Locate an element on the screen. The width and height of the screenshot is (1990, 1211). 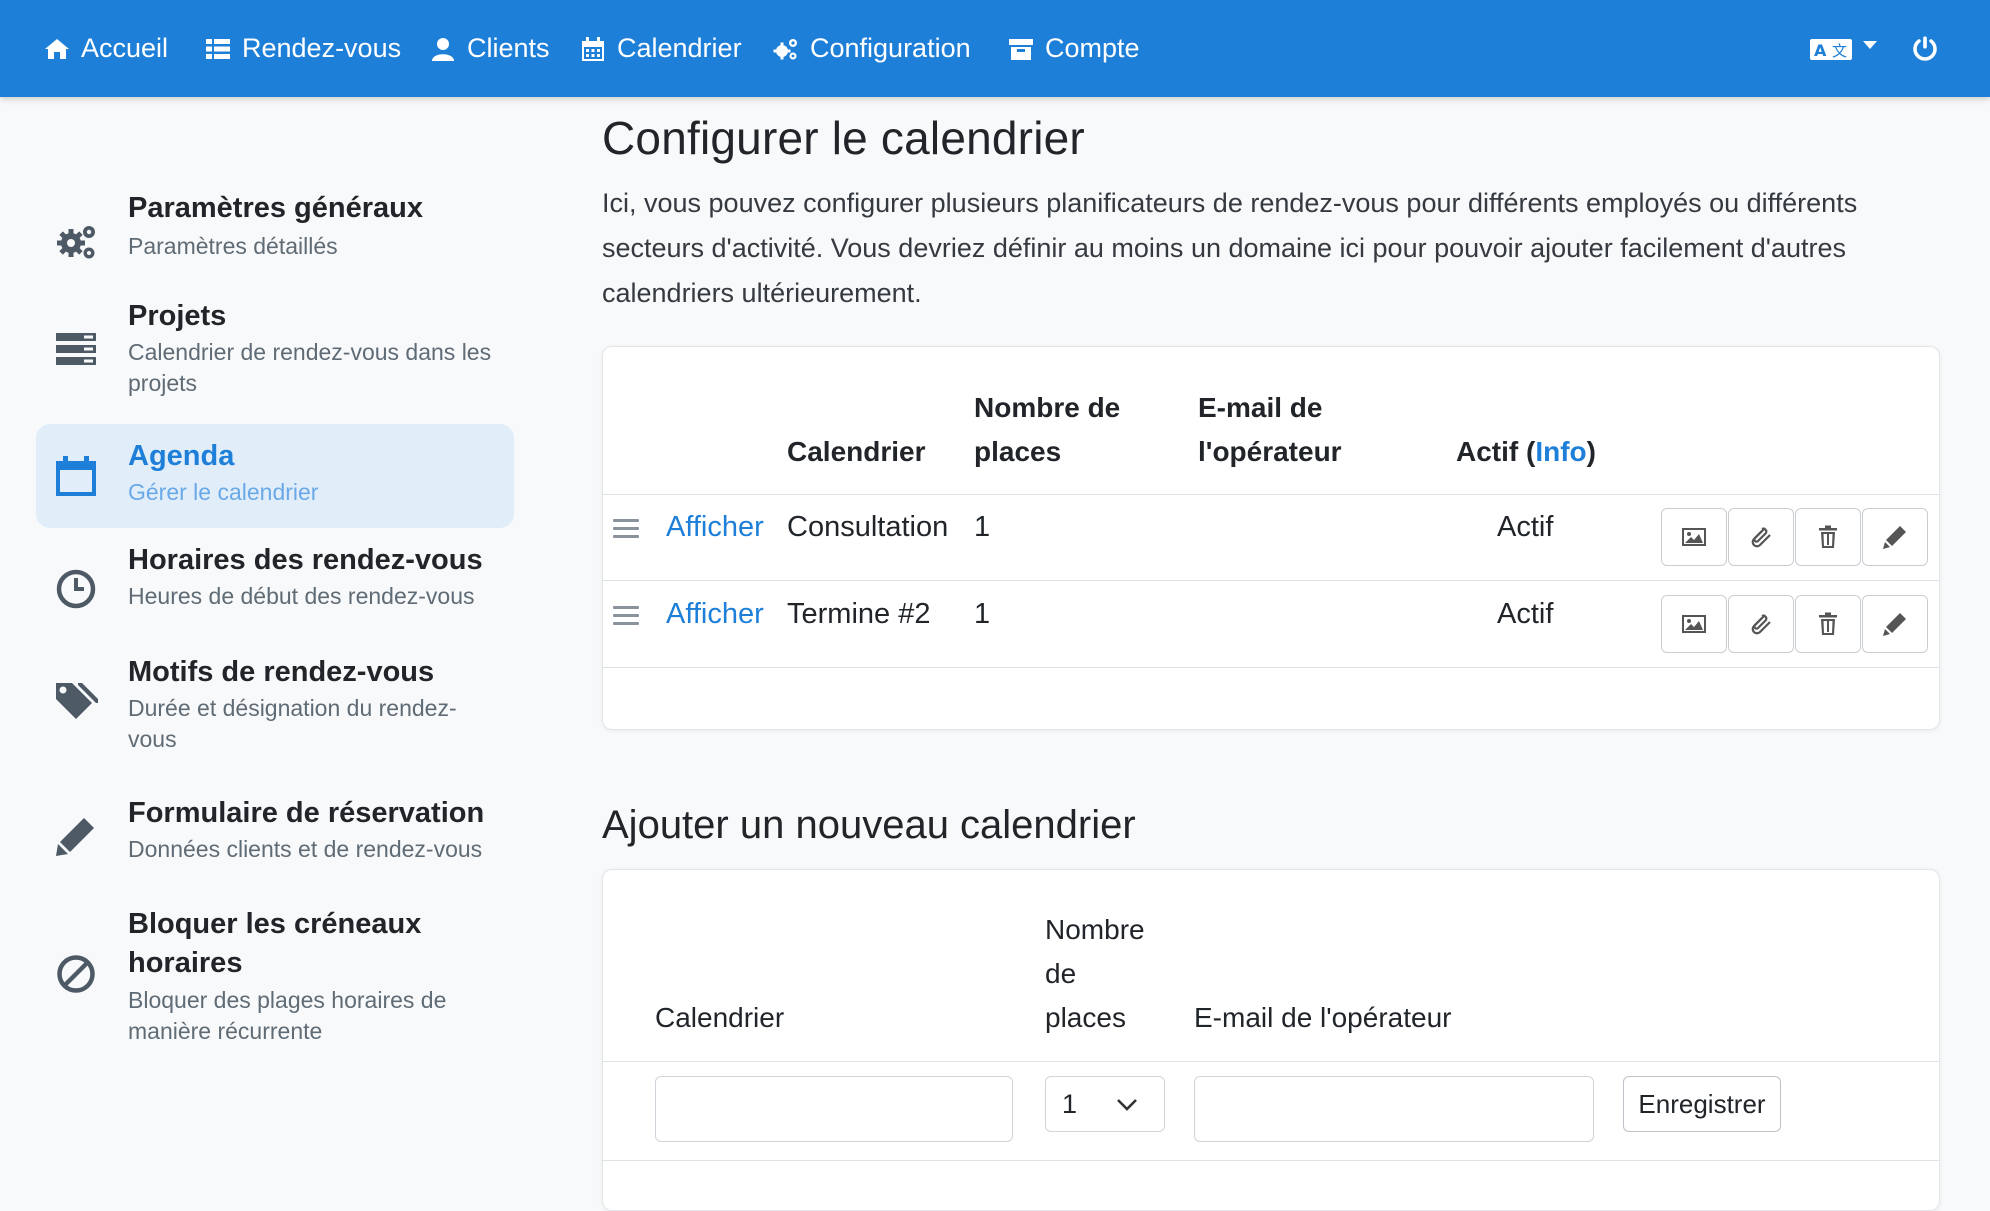
svg-text: 文 is located at coordinates (1839, 51).